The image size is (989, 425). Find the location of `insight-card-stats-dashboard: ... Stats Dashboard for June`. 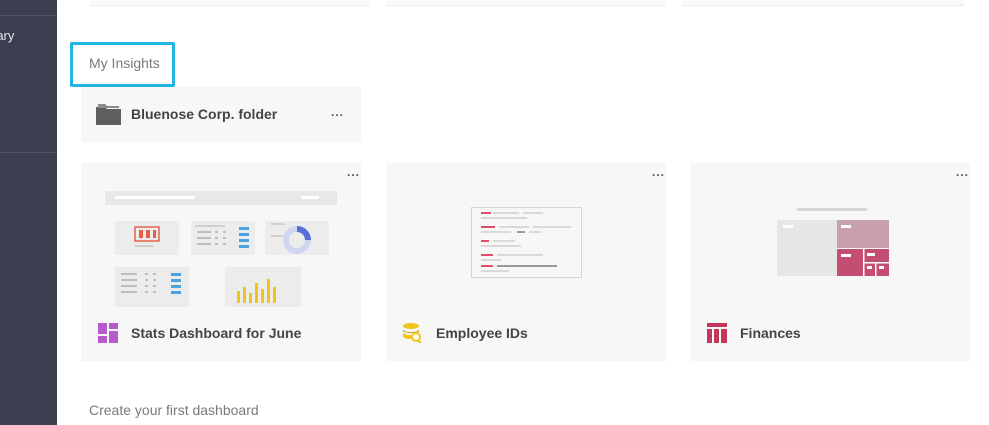

insight-card-stats-dashboard: ... Stats Dashboard for June is located at coordinates (221, 262).